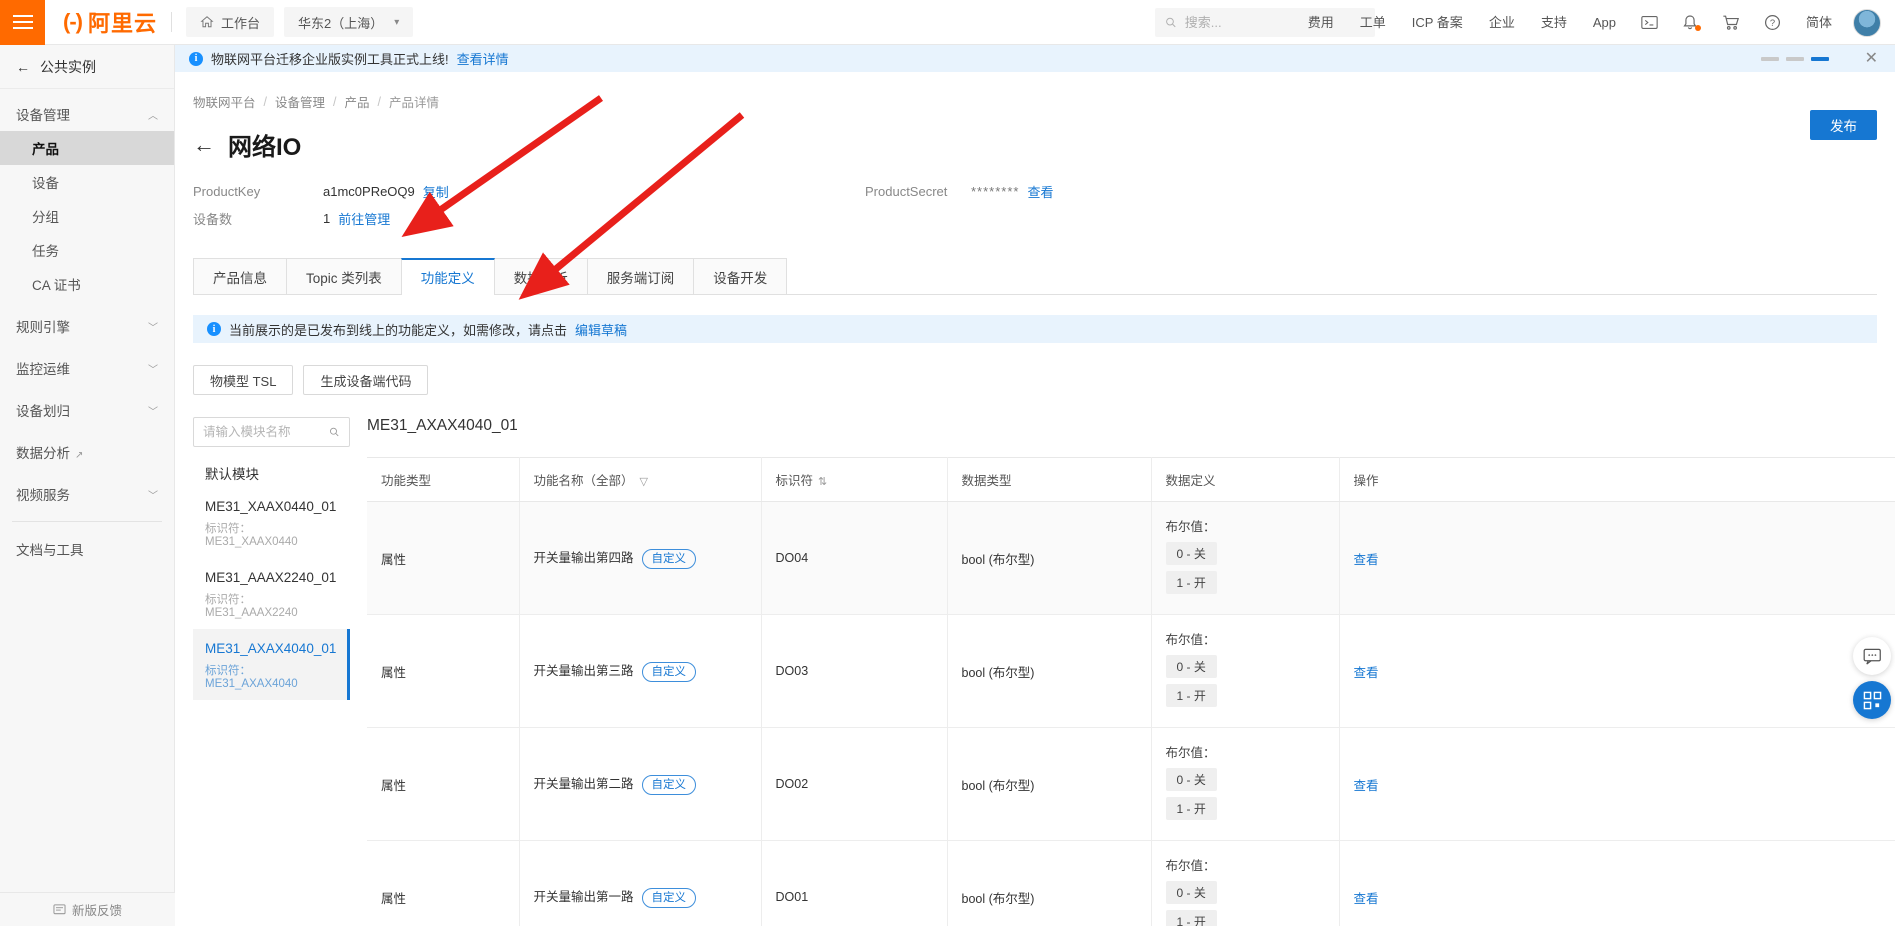 This screenshot has width=1895, height=926. What do you see at coordinates (87, 182) in the screenshot?
I see `sidebar-item-devices: 设备` at bounding box center [87, 182].